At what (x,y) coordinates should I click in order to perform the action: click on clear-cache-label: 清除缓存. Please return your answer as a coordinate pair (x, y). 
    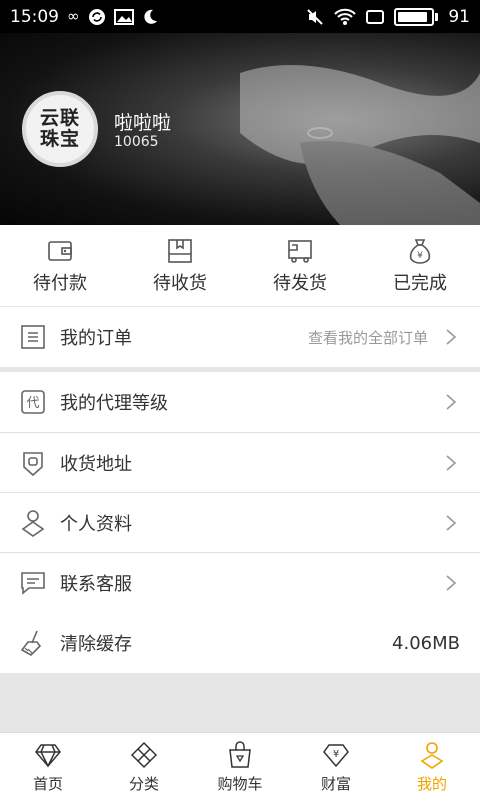
    Looking at the image, I should click on (96, 644).